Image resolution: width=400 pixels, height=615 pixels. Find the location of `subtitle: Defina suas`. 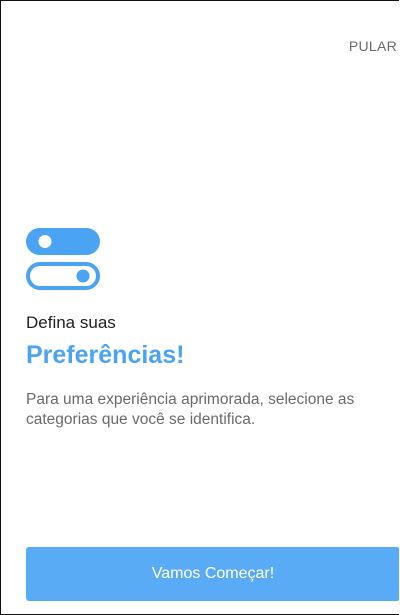

subtitle: Defina suas is located at coordinates (71, 322).